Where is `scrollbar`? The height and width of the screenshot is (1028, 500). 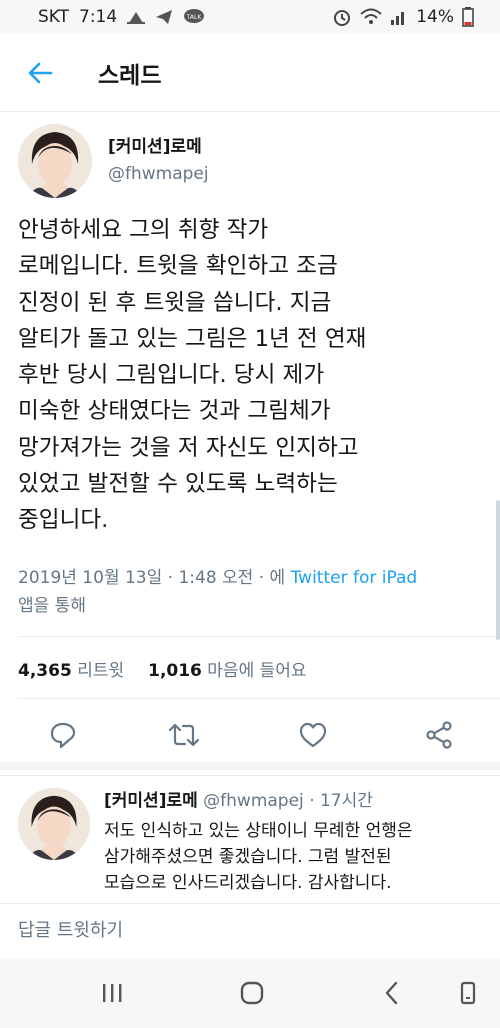 scrollbar is located at coordinates (498, 570).